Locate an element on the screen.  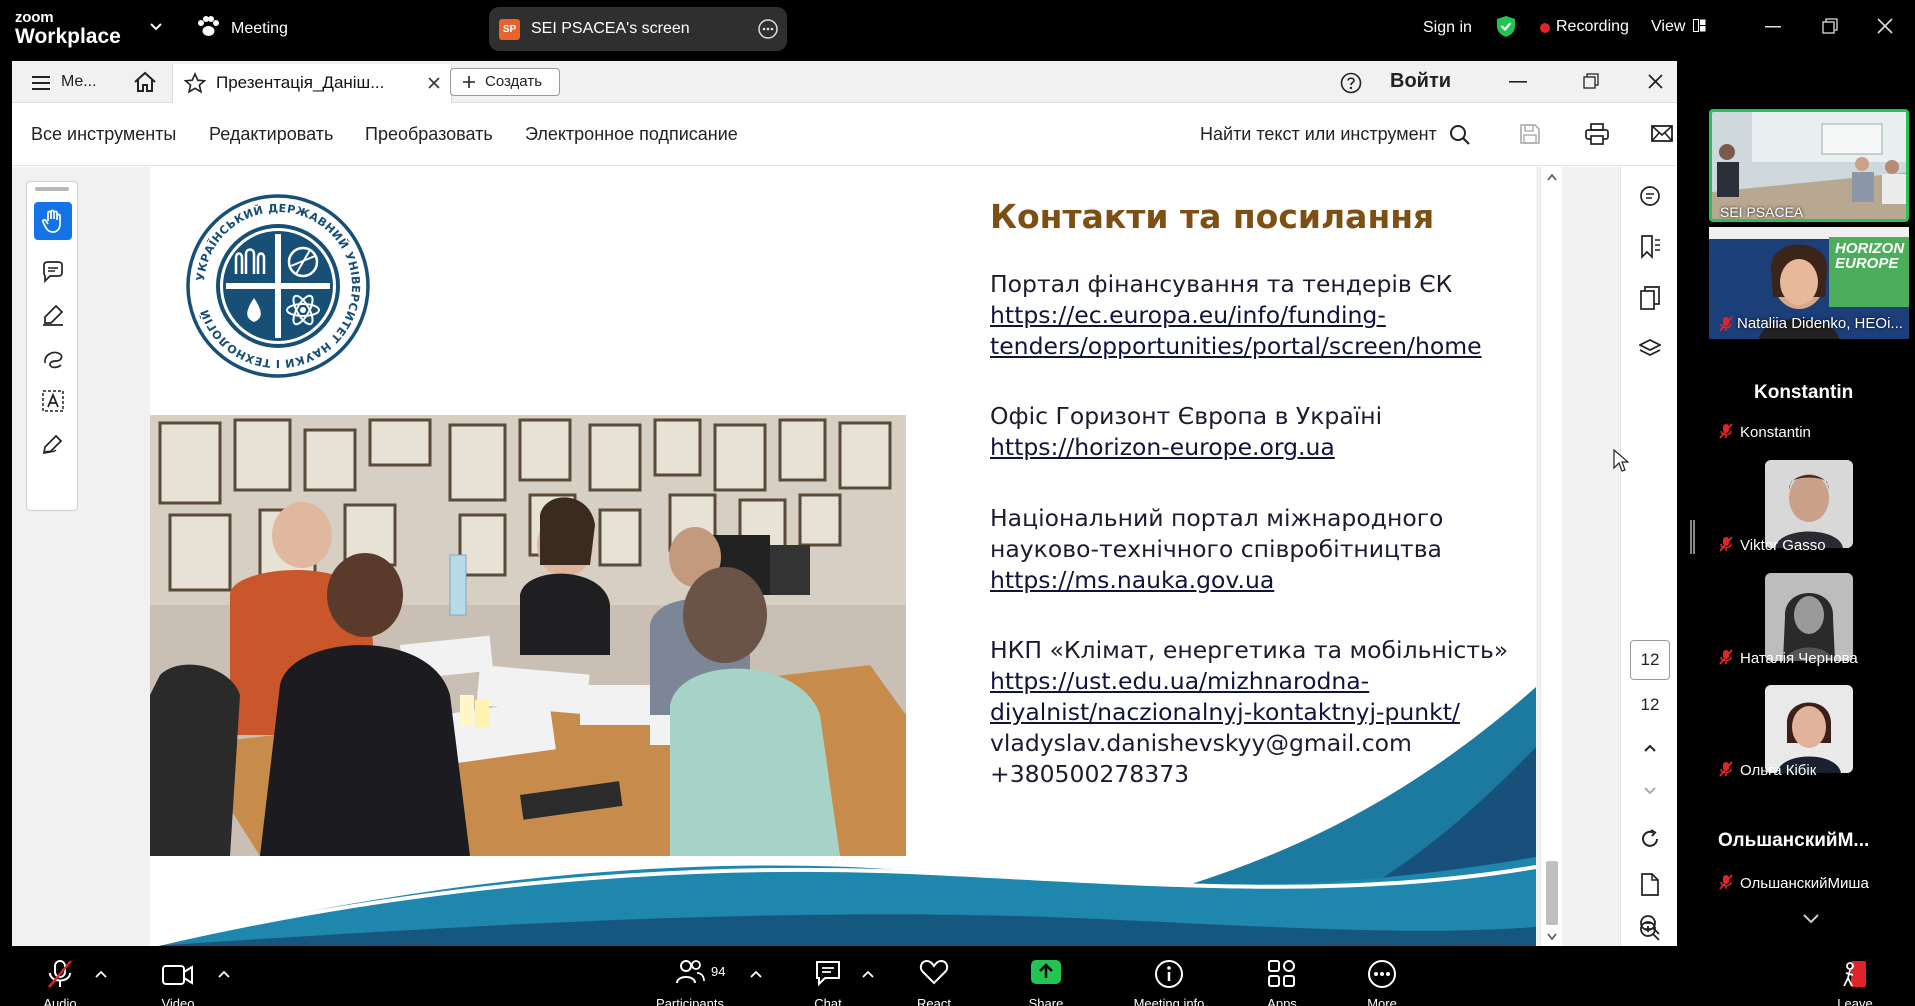
screen-share-indicator: SP SEI PSACEA's screen is located at coordinates (638, 29).